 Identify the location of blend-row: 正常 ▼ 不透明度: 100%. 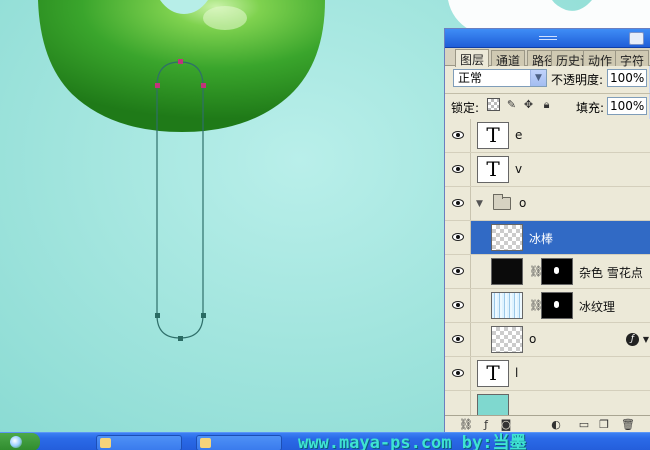
(547, 78).